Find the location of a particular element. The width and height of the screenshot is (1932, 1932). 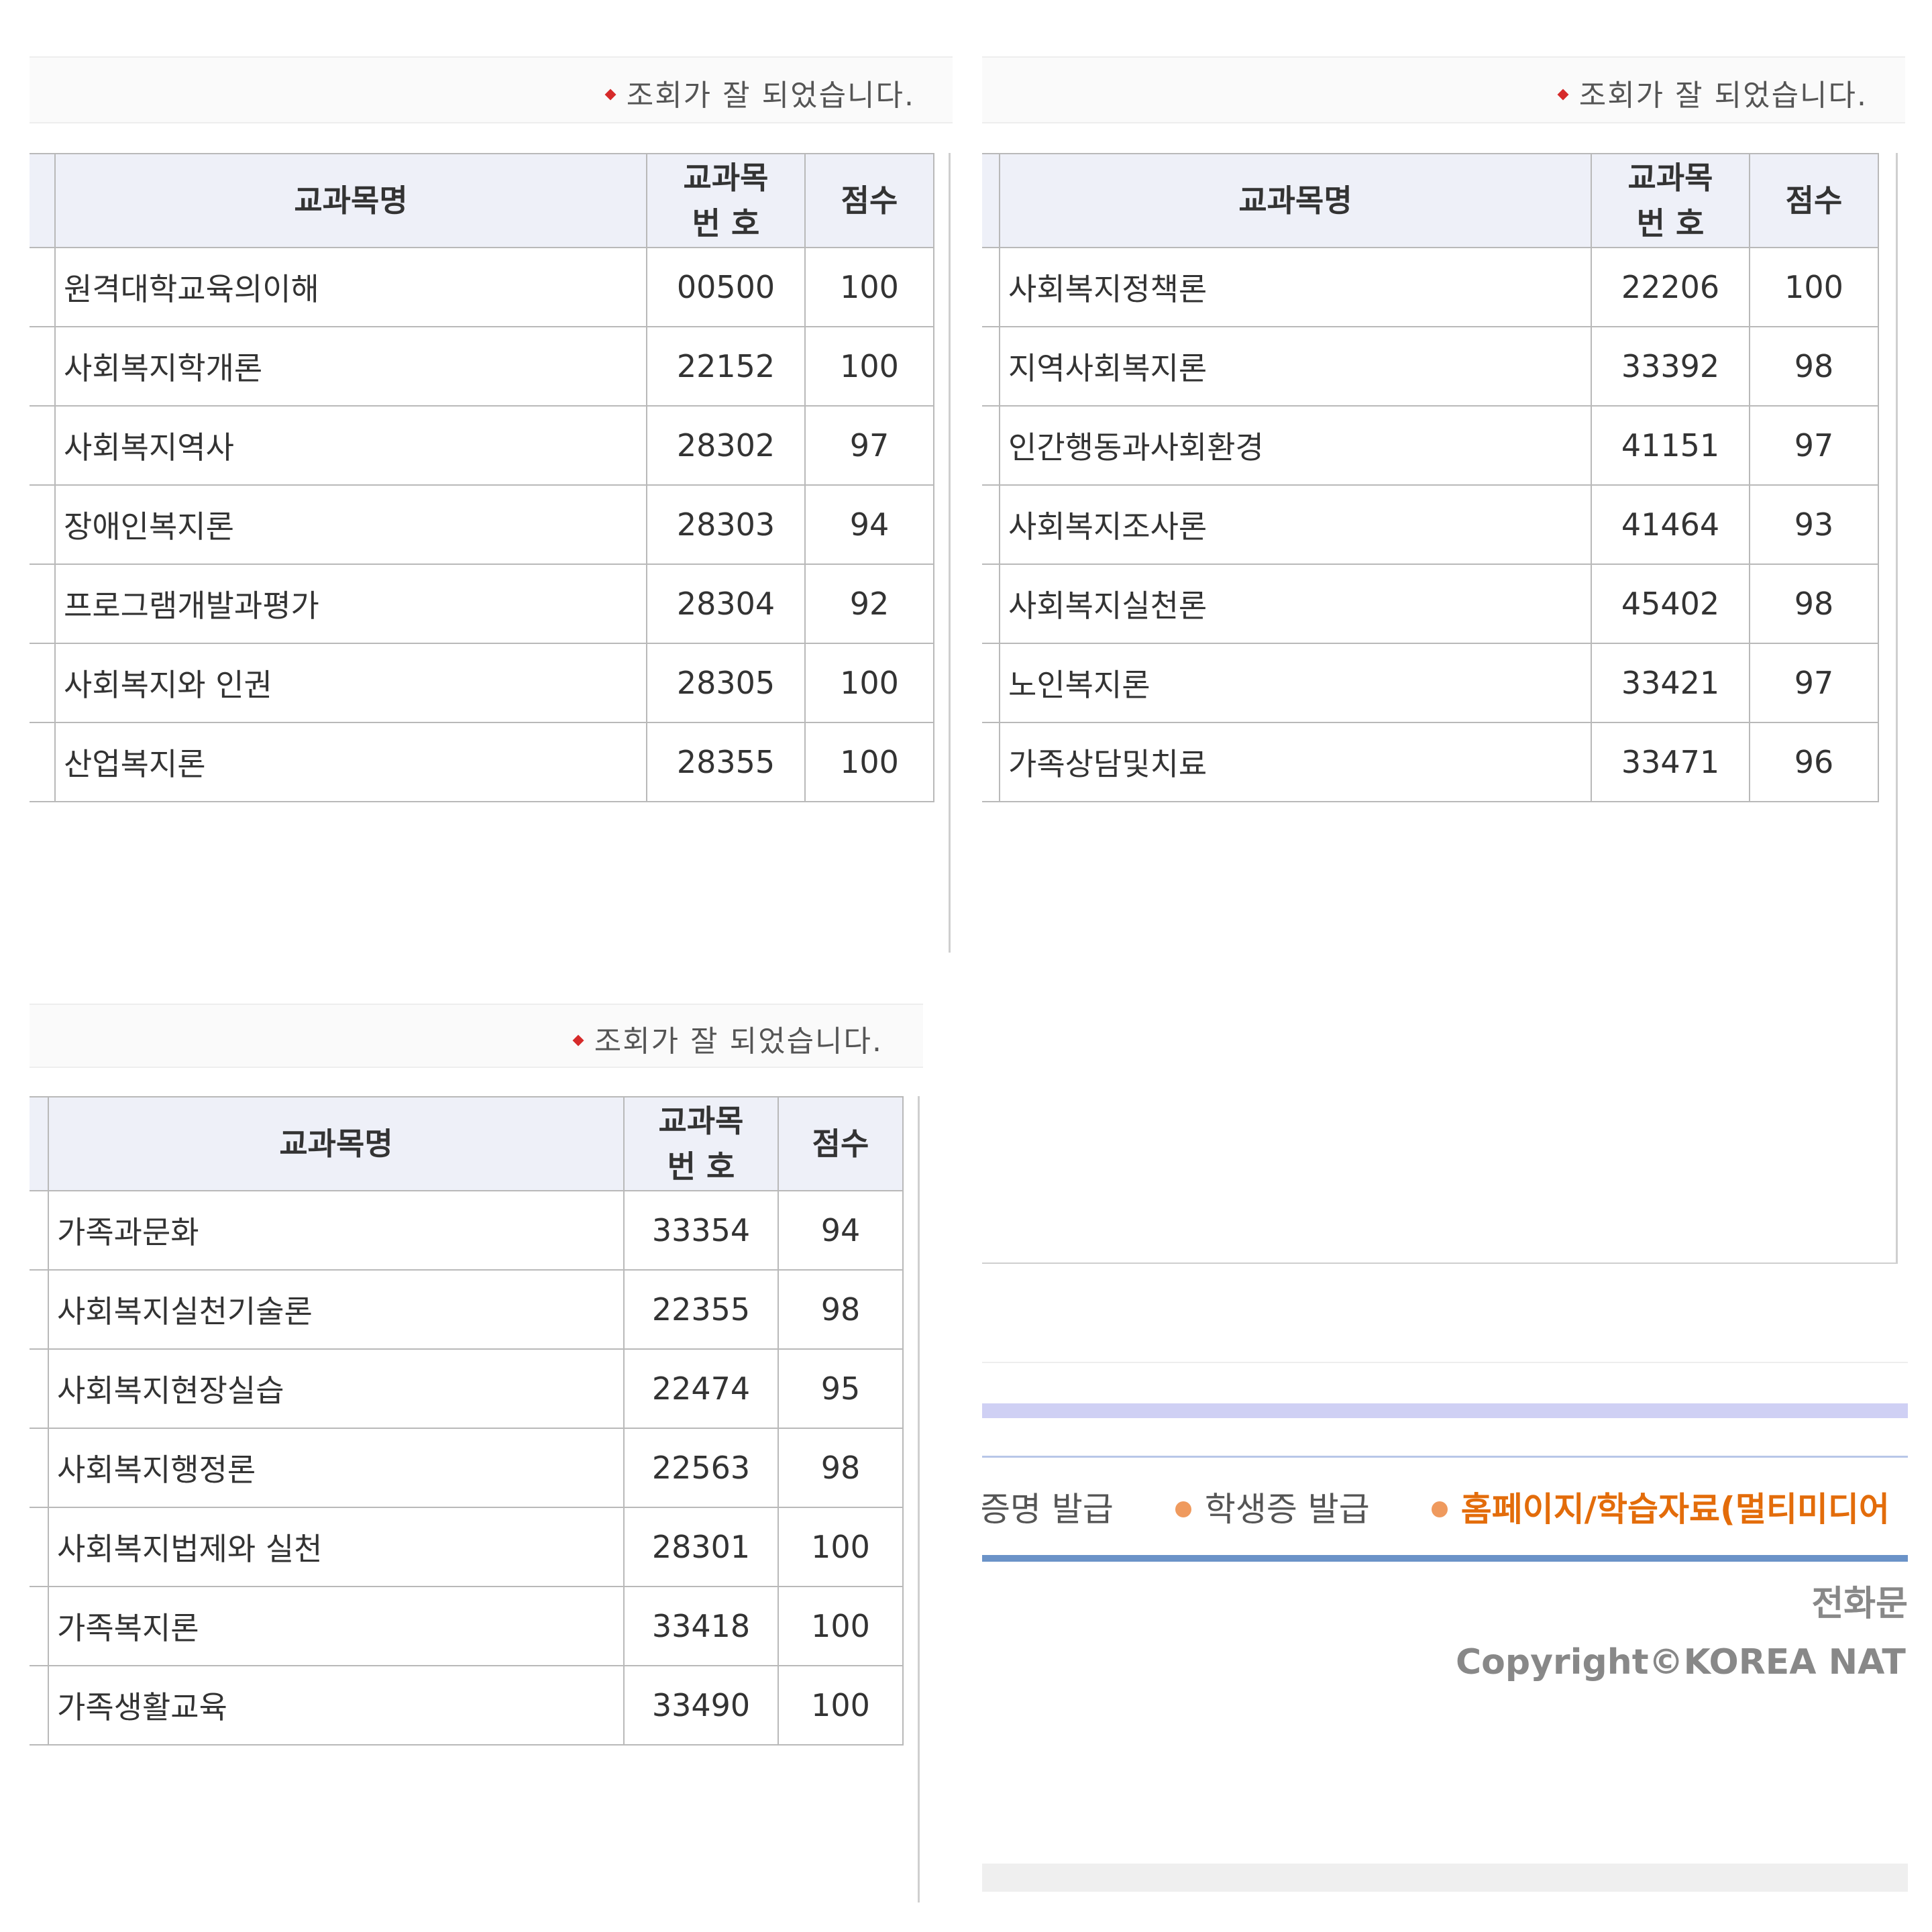

course-name-cell: 사회복지와 인권 is located at coordinates (350, 683).